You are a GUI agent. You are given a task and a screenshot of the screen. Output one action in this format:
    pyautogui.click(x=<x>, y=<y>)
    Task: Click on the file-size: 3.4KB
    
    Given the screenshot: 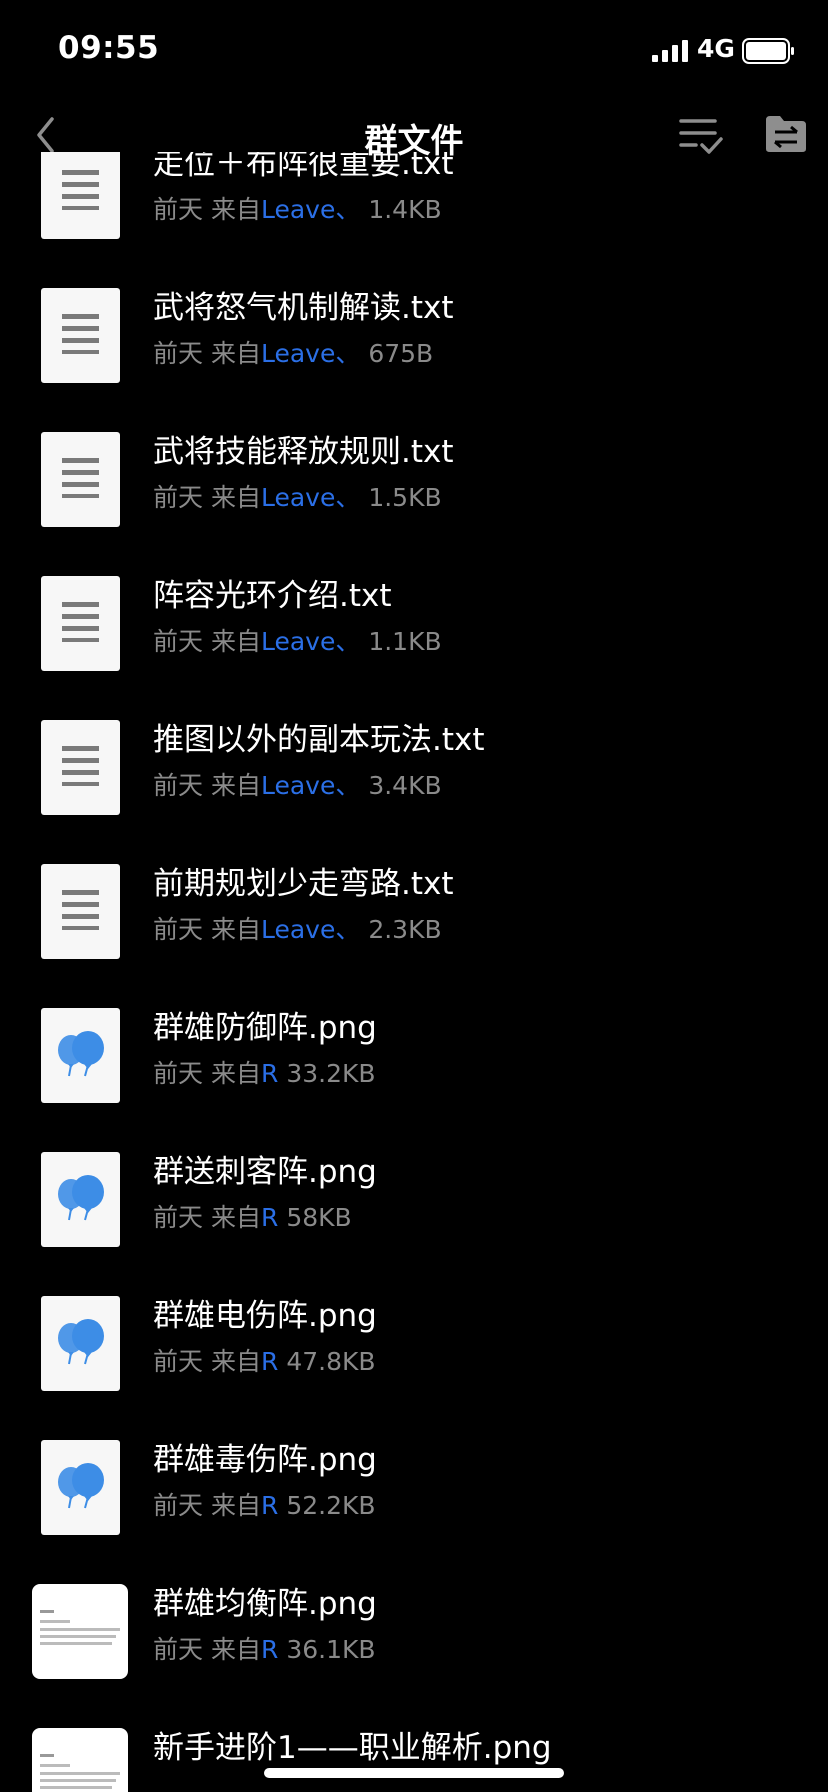 What is the action you would take?
    pyautogui.click(x=405, y=785)
    